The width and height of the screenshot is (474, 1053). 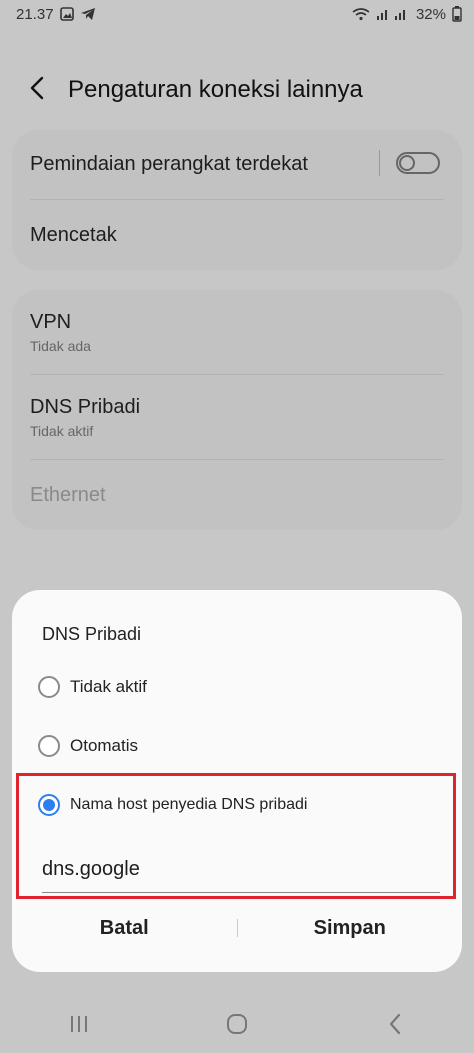 What do you see at coordinates (430, 14) in the screenshot?
I see `battery-percent: 32%` at bounding box center [430, 14].